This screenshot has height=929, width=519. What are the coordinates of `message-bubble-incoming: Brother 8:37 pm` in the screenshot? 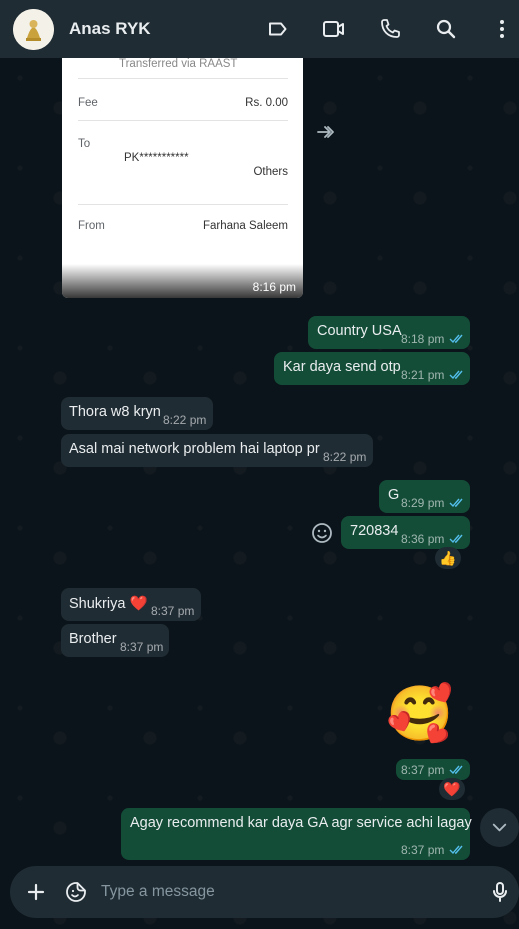 It's located at (115, 640).